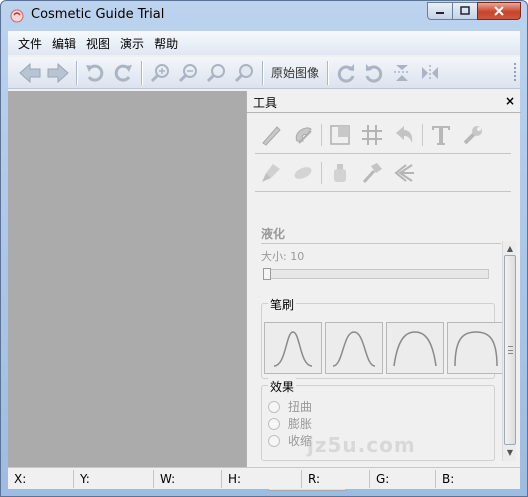  Describe the element at coordinates (510, 452) in the screenshot. I see `scroll-down-arrow: ▼` at that location.